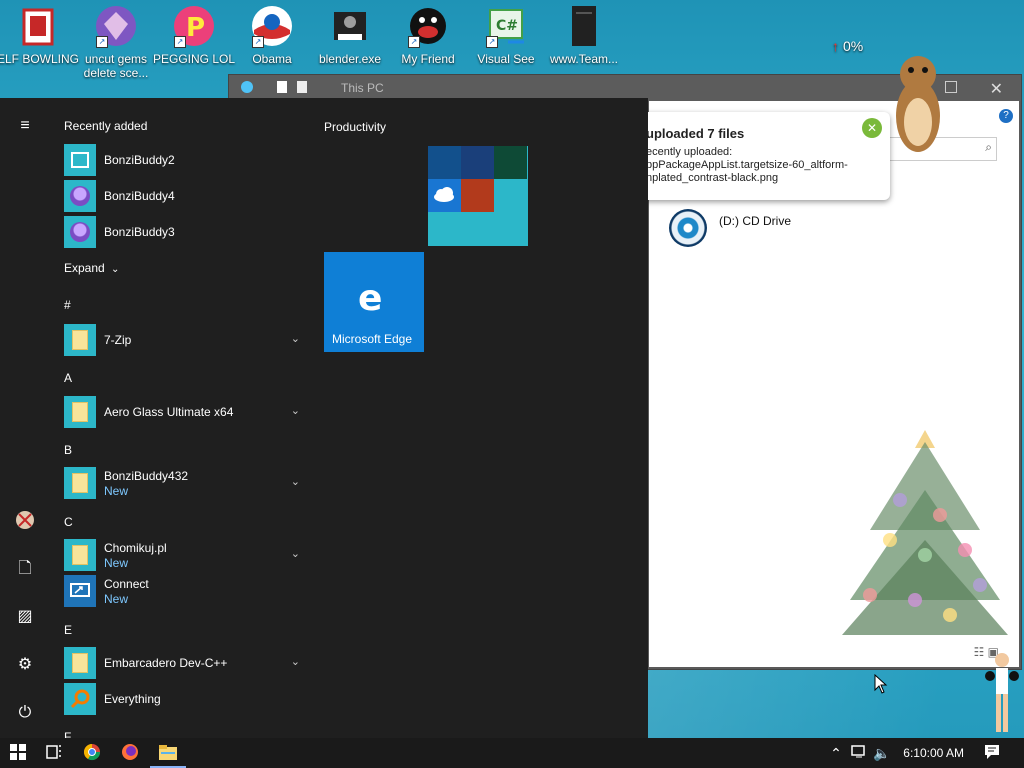  I want to click on file-explorer-icon, so click(168, 753).